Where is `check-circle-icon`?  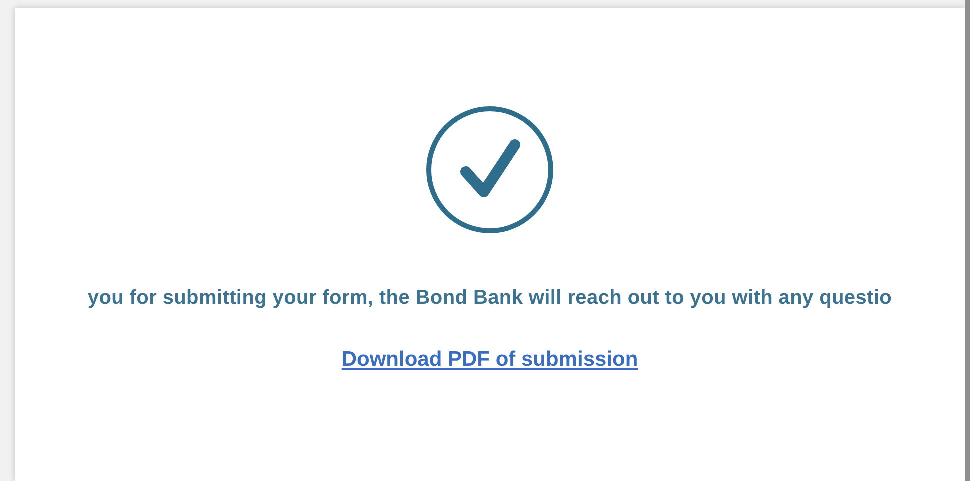 check-circle-icon is located at coordinates (490, 170).